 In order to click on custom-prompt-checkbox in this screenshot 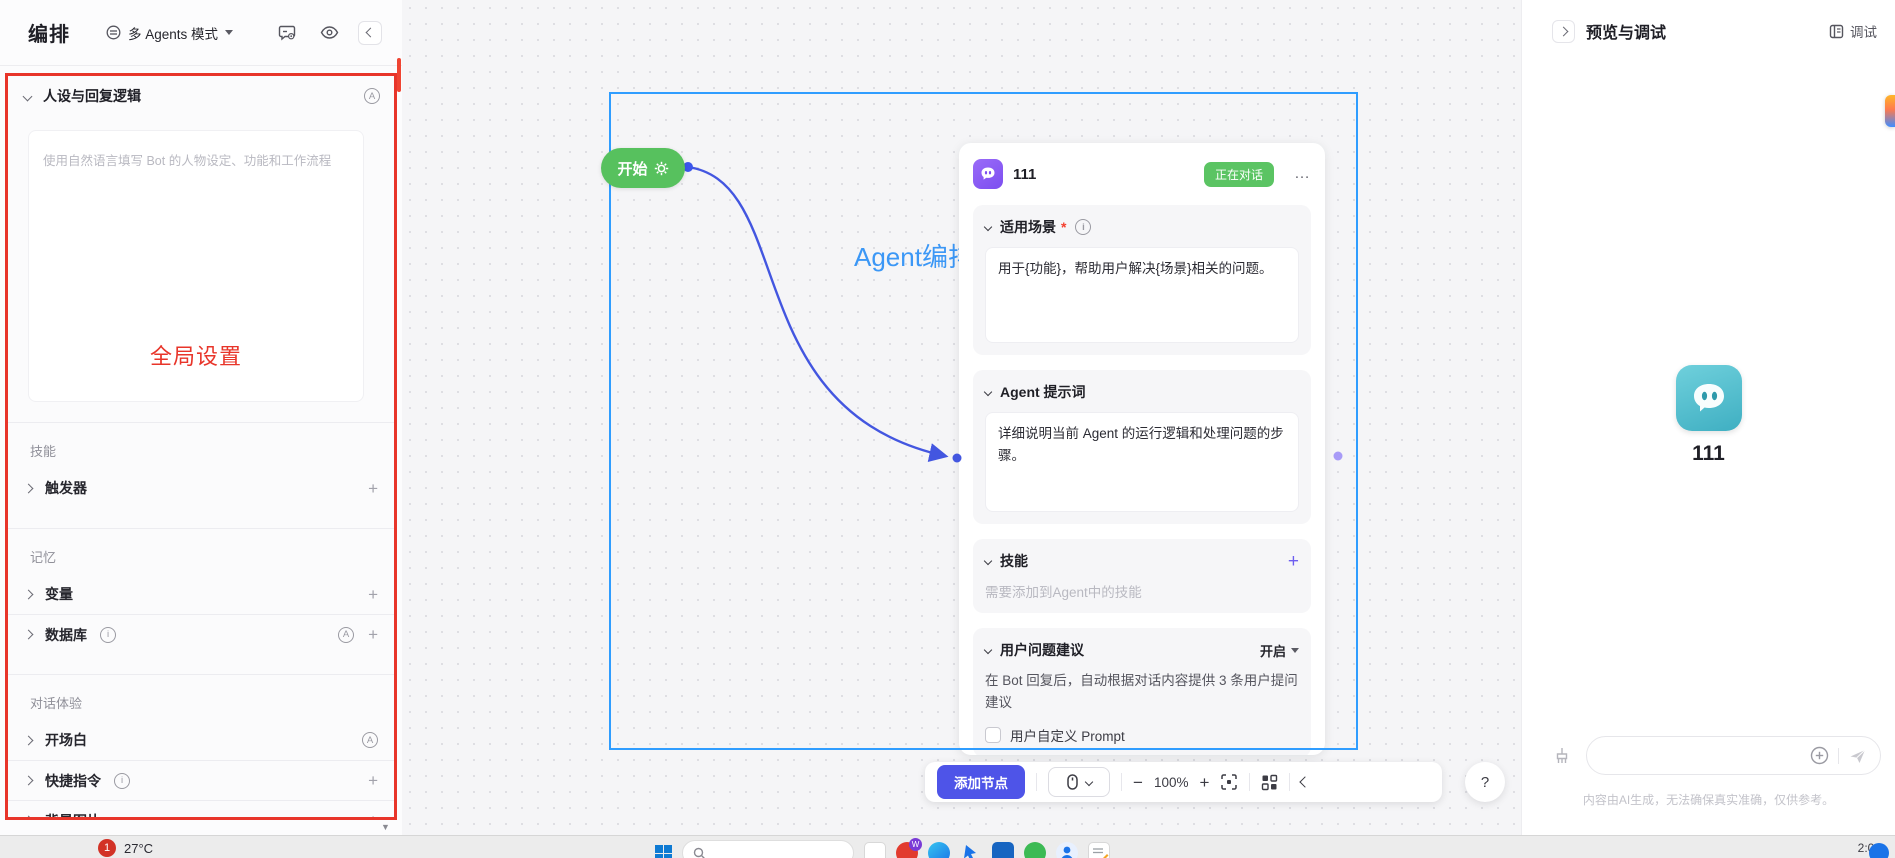, I will do `click(993, 735)`.